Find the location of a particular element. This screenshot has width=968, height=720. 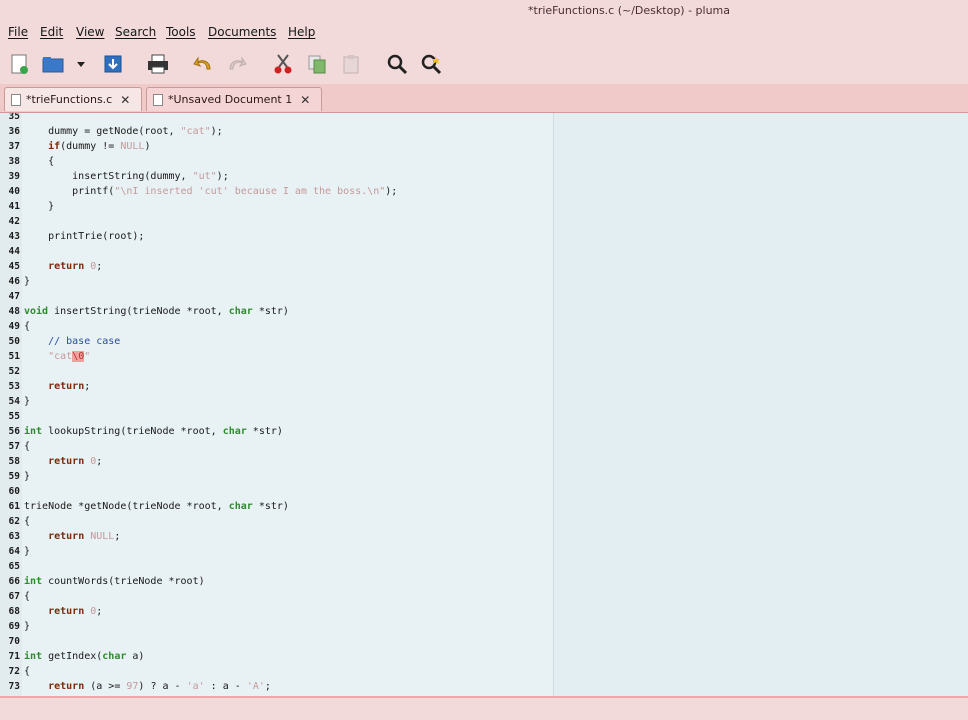

code-line: 53 return; is located at coordinates (276, 386).